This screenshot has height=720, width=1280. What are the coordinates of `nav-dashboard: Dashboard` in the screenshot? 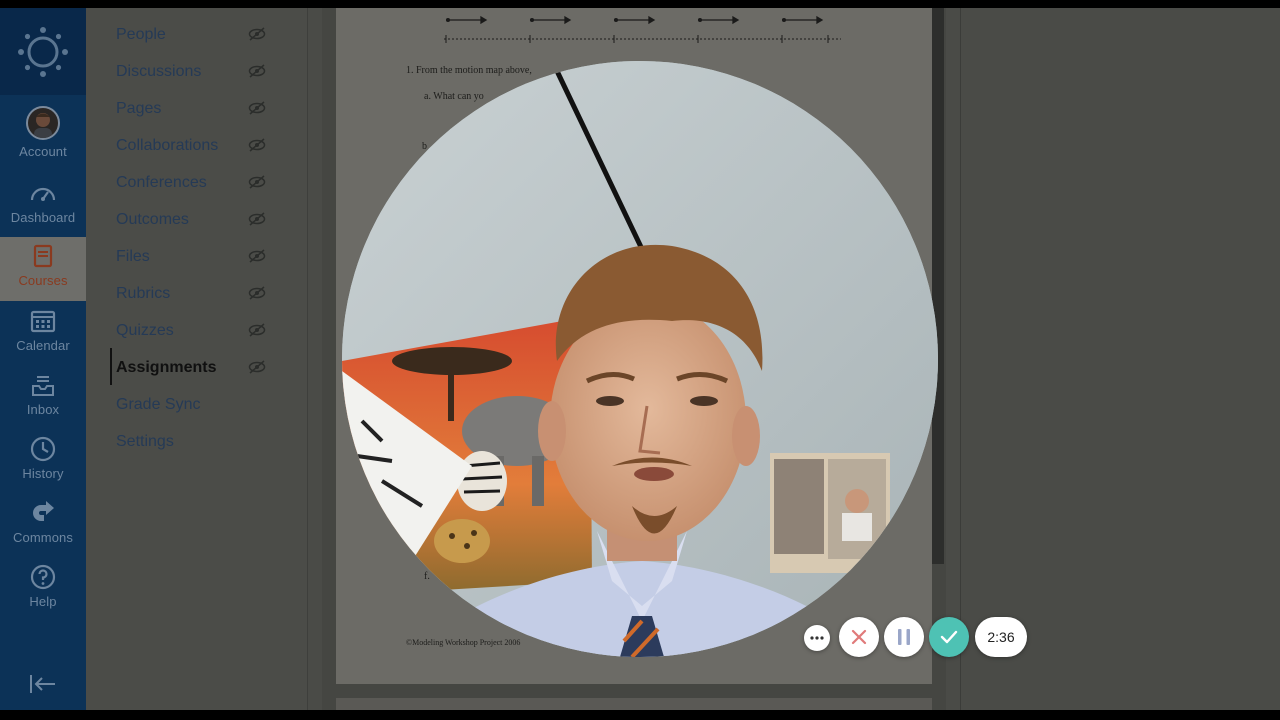 It's located at (43, 206).